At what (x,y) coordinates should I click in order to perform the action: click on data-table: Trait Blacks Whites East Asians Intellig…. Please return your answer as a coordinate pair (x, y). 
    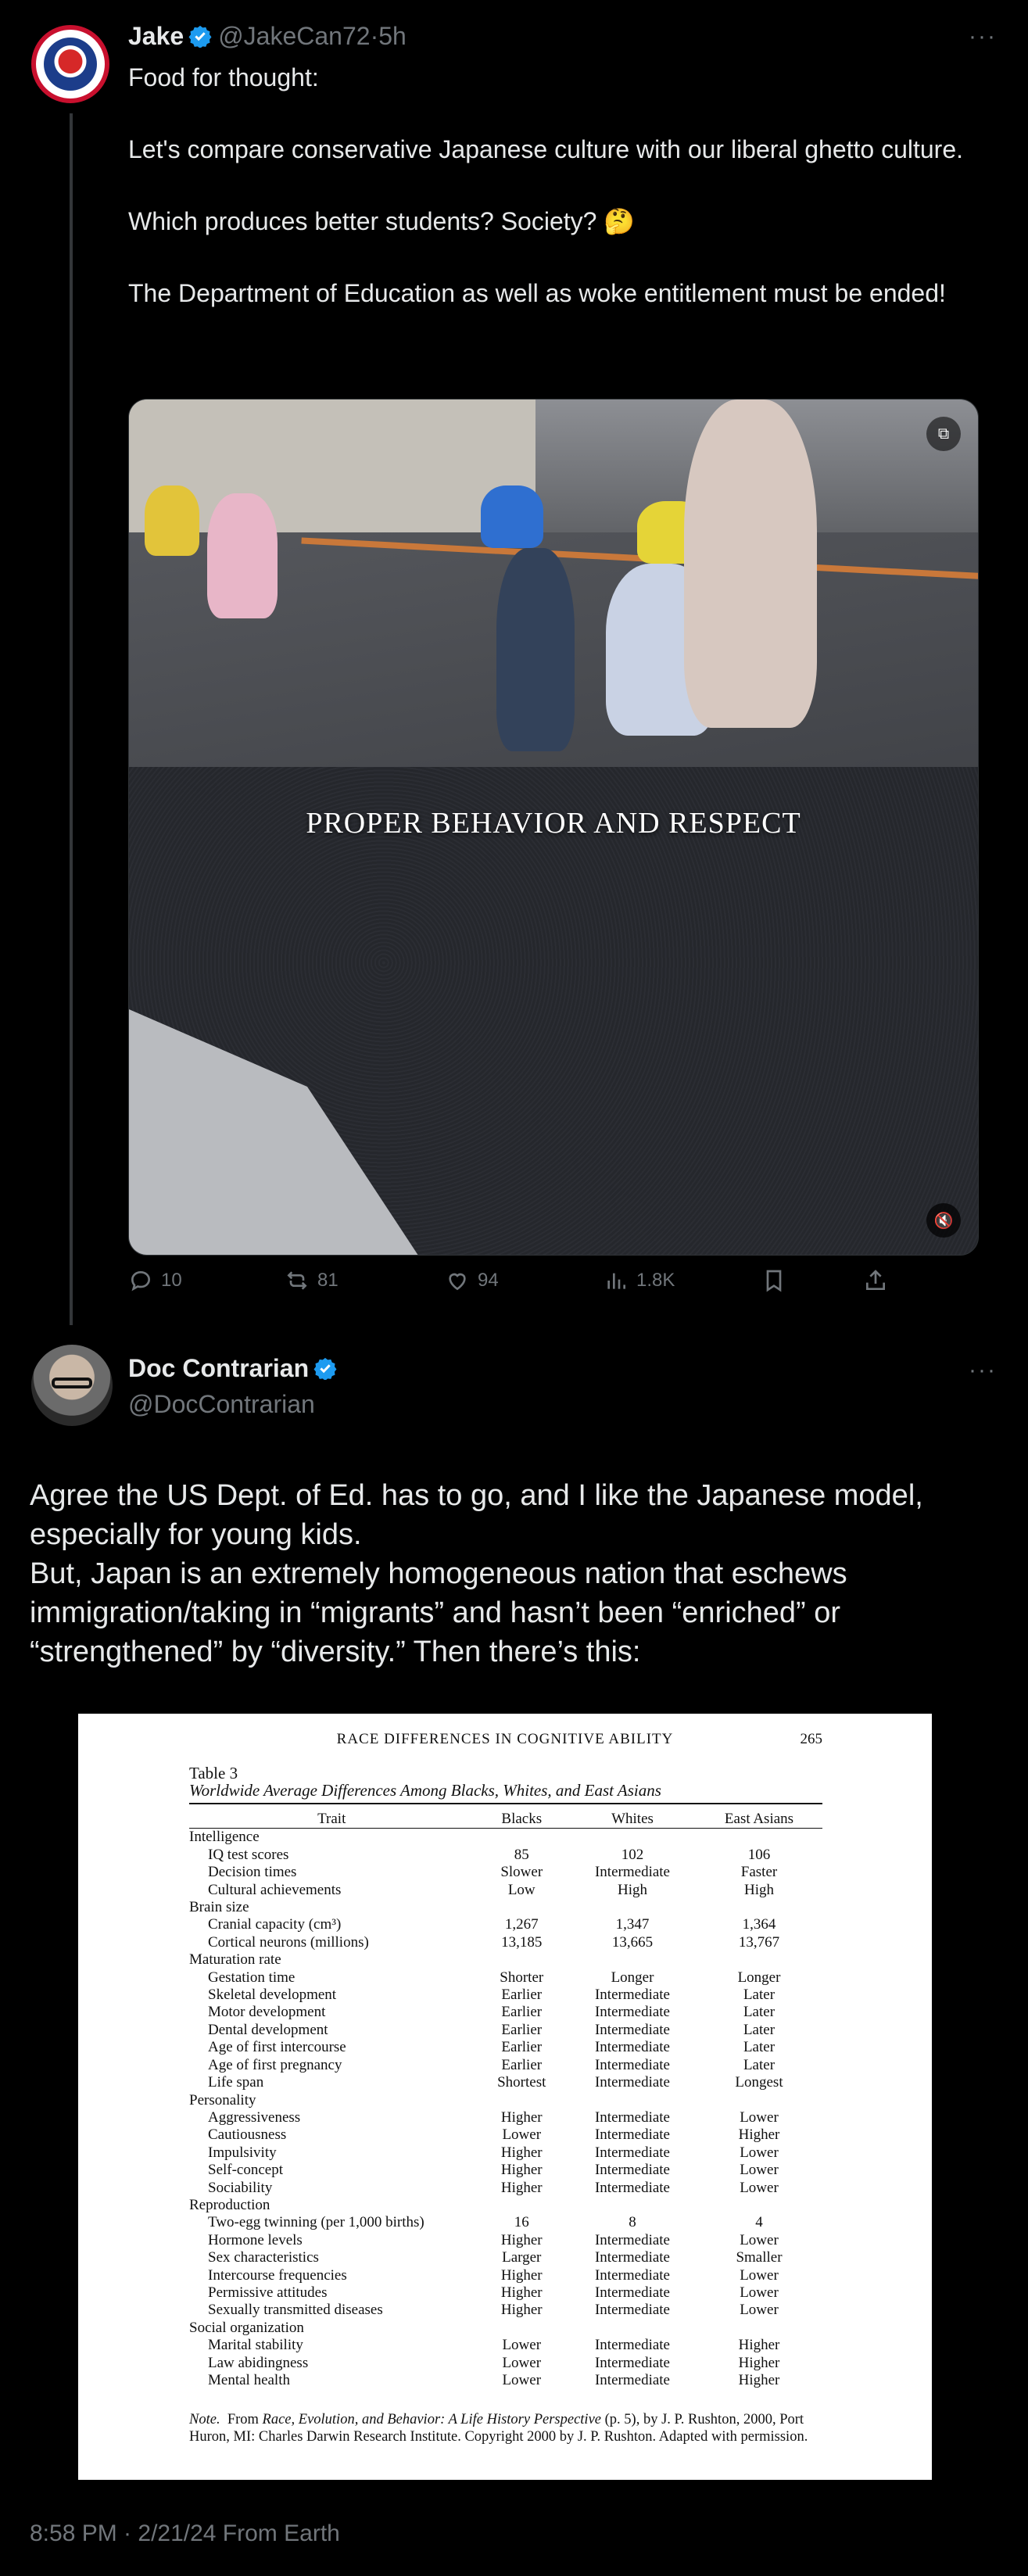
    Looking at the image, I should click on (506, 2100).